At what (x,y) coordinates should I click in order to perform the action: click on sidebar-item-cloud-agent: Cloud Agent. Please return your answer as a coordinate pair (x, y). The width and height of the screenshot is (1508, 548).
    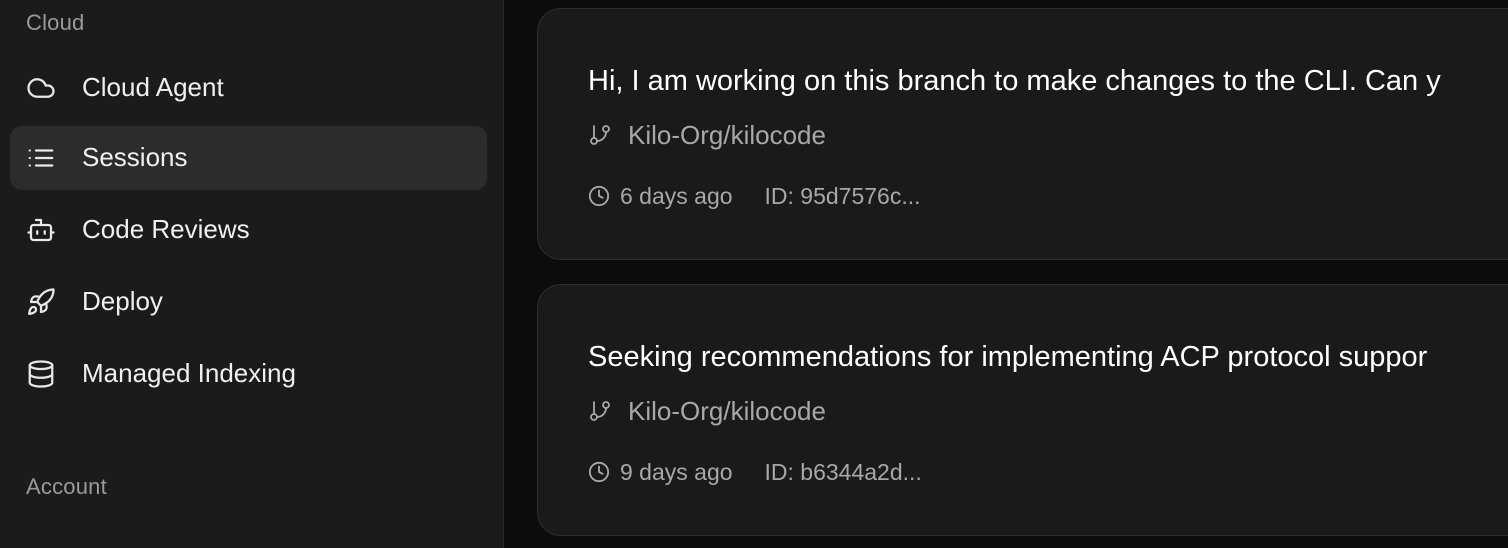
    Looking at the image, I should click on (248, 88).